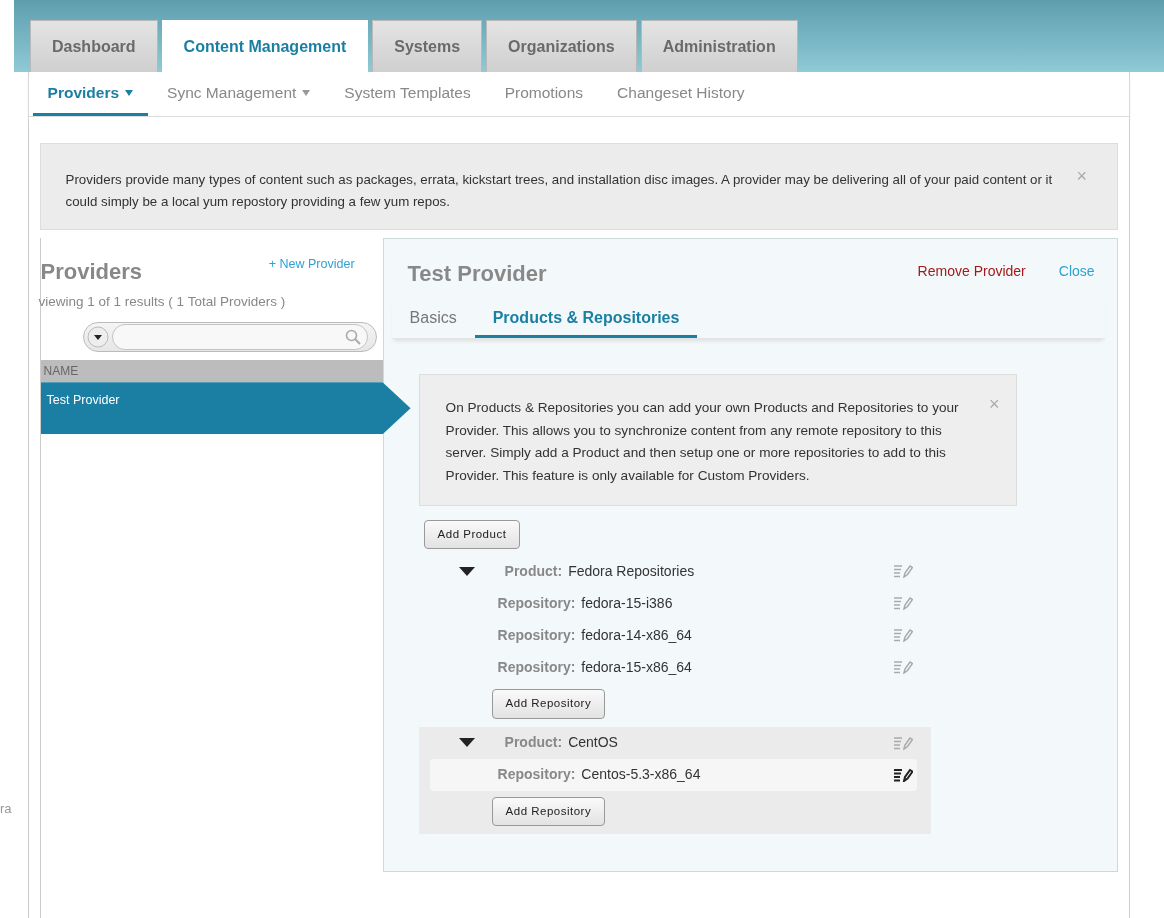 This screenshot has width=1164, height=918. I want to click on provider-row: Test Provider, so click(225, 408).